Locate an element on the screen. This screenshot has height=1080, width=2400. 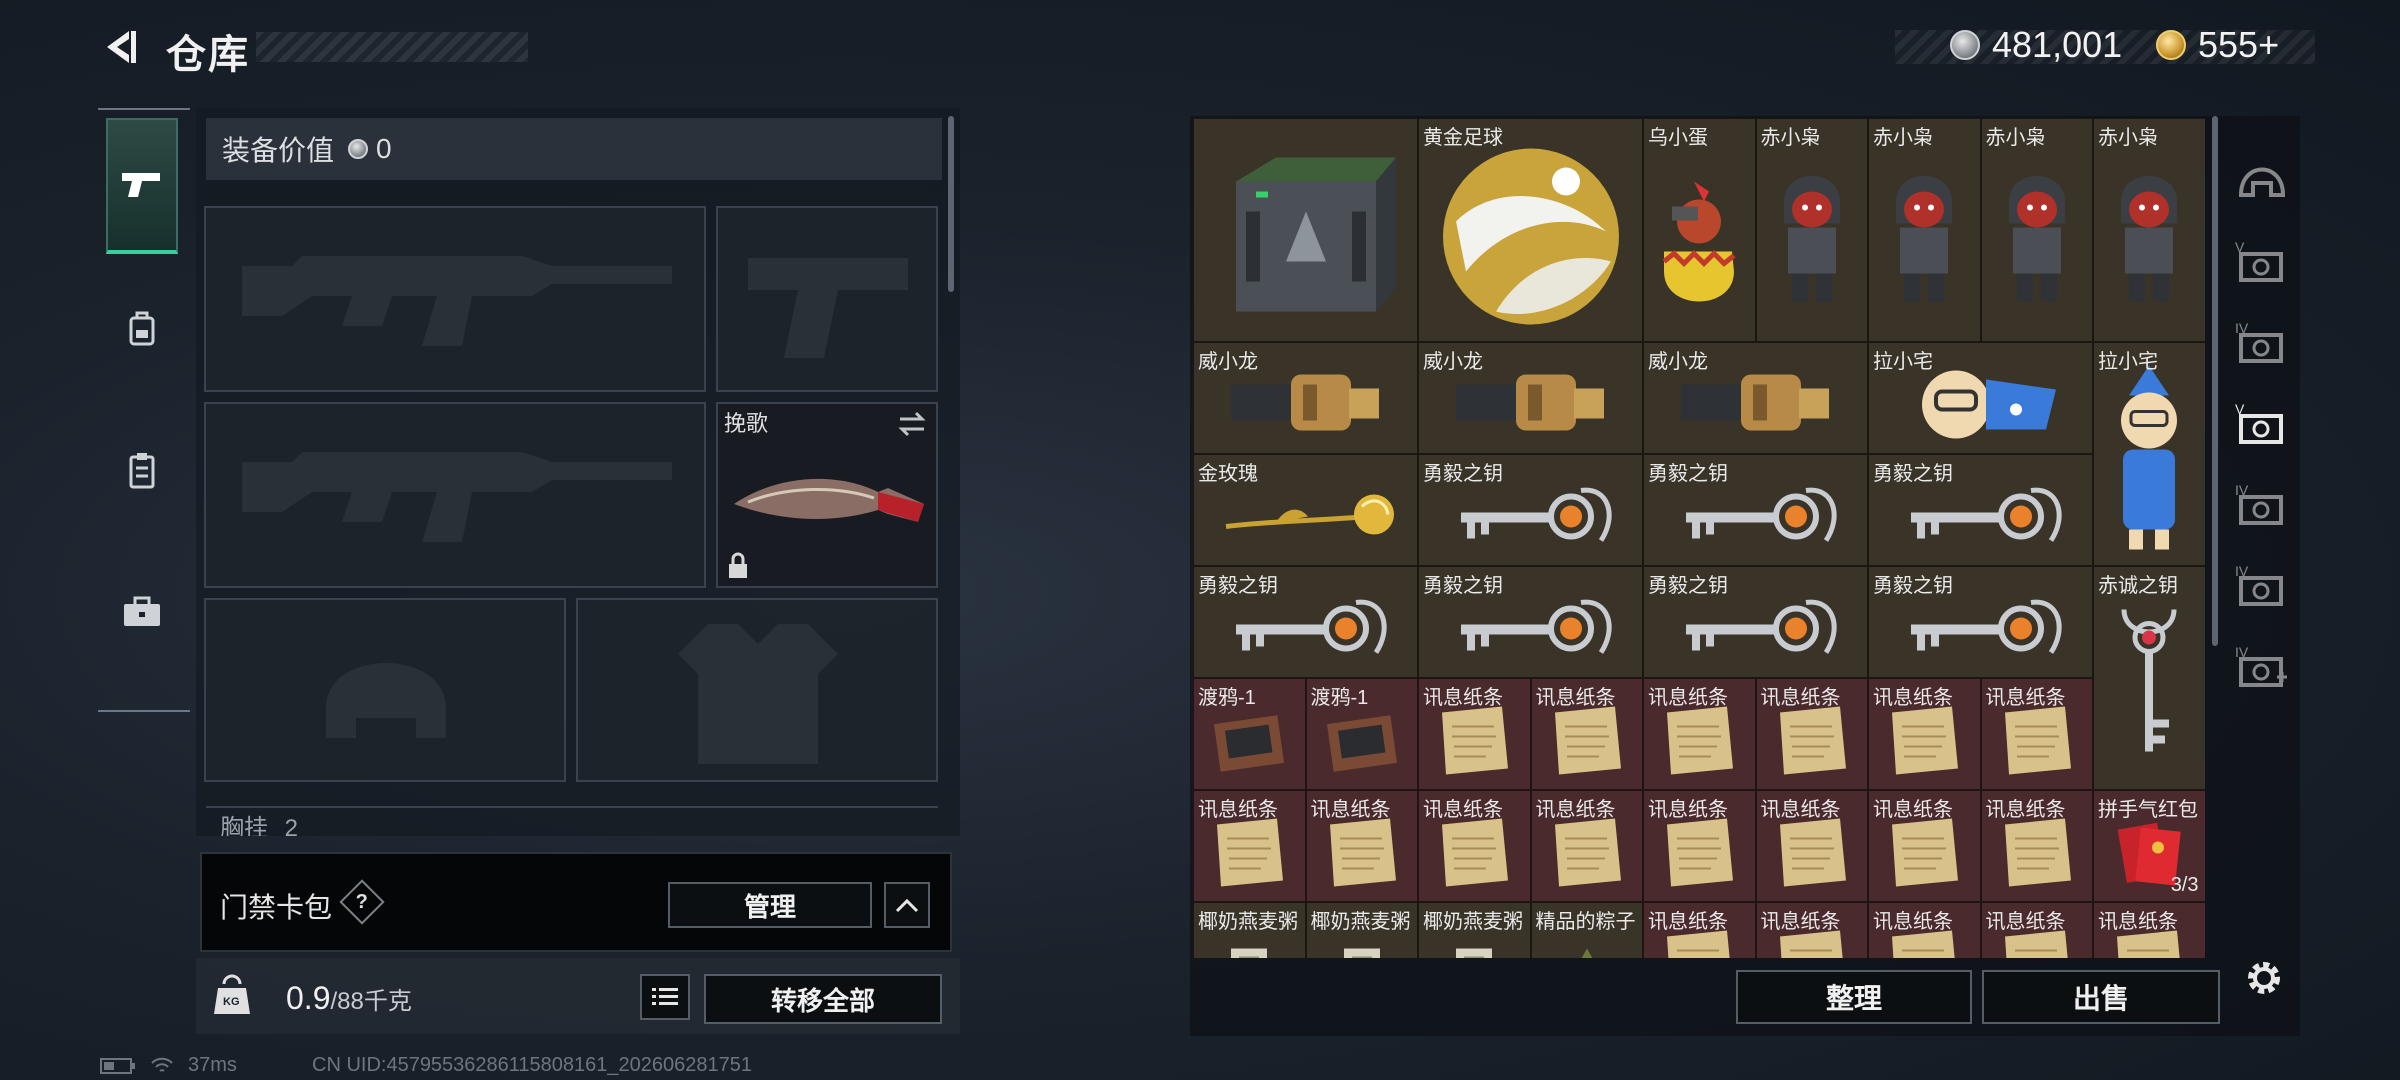
help-icon: ? is located at coordinates (362, 901).